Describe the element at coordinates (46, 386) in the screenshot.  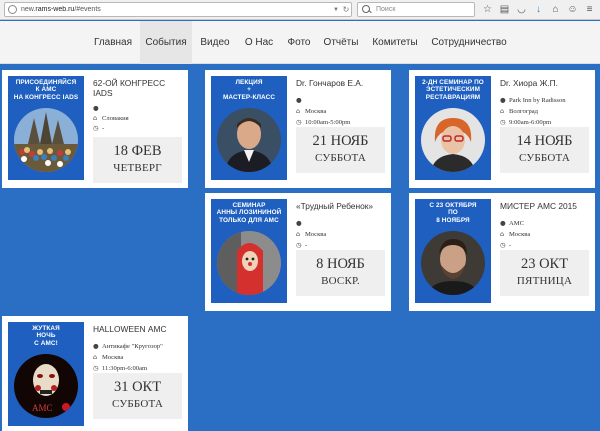
I see `poster-photo-mask: АМС` at that location.